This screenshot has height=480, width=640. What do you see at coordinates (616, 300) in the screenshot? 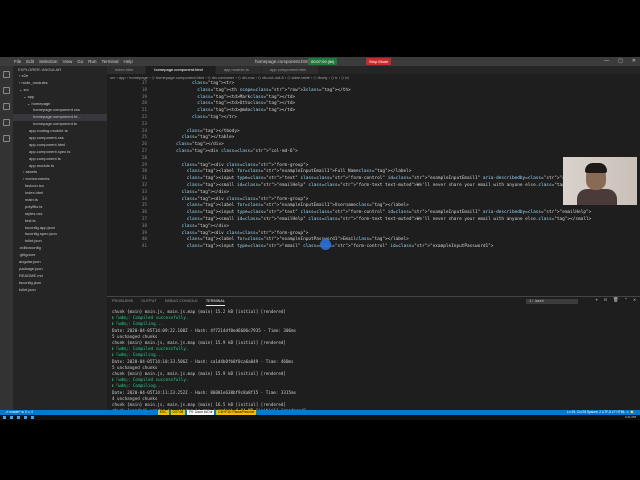
I see `trash-icon: 🗑` at bounding box center [616, 300].